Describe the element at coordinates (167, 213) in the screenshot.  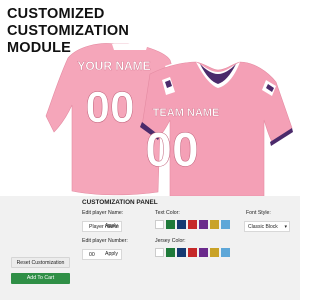
I see `text-color-label: Text Color:` at that location.